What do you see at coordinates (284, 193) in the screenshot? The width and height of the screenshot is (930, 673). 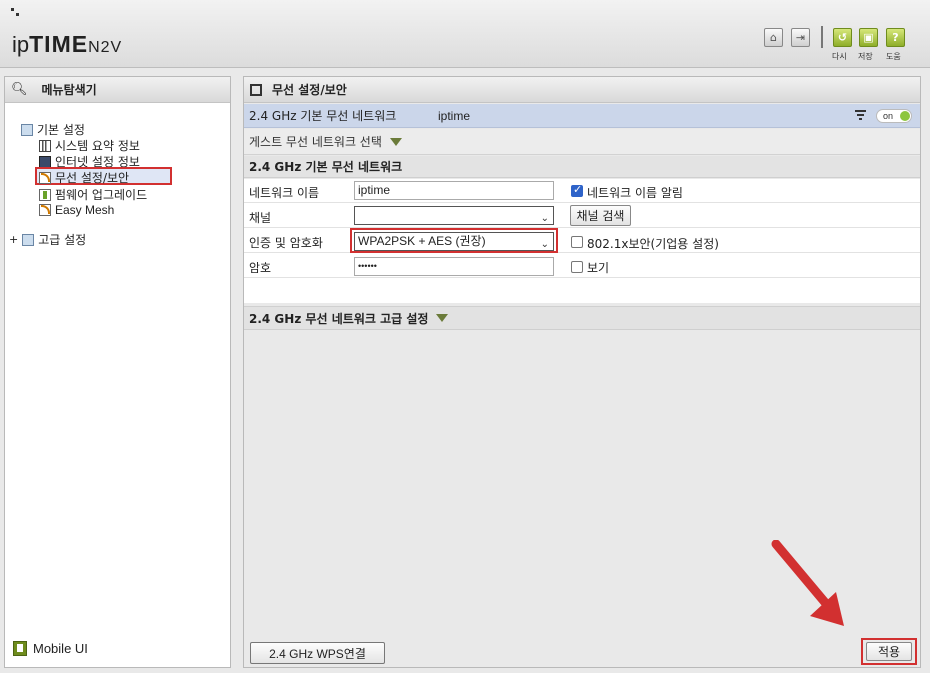 I see `network-name-label: 네트워크 이름` at bounding box center [284, 193].